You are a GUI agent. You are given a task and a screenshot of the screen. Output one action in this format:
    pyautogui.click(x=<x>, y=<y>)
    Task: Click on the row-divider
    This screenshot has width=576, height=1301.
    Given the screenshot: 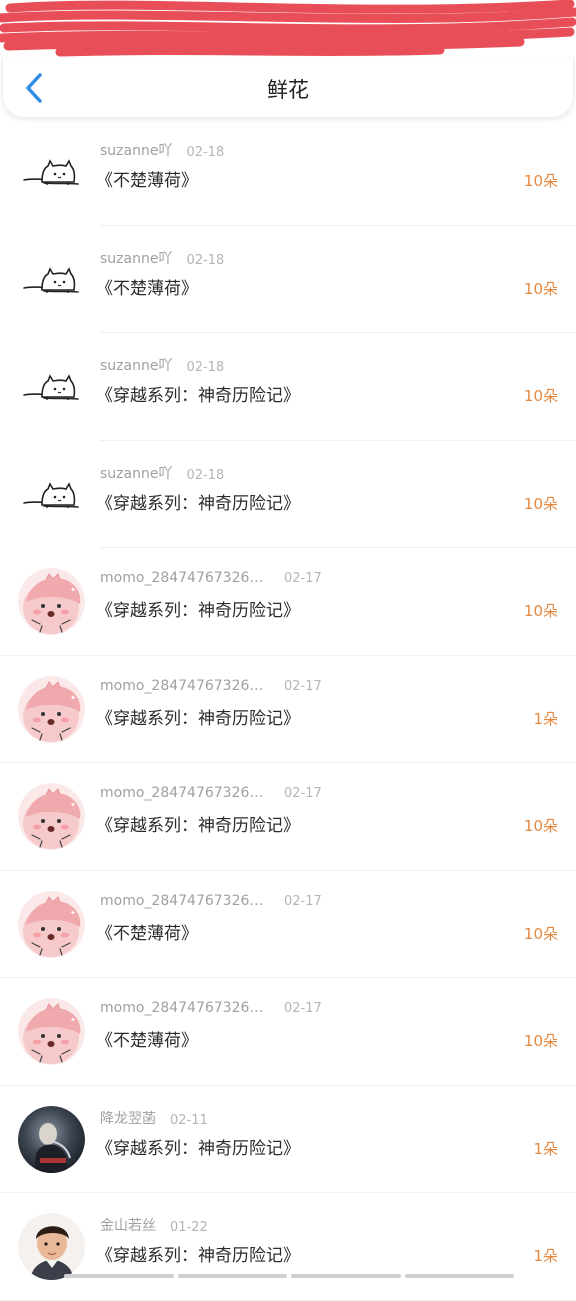 What is the action you would take?
    pyautogui.click(x=288, y=1300)
    